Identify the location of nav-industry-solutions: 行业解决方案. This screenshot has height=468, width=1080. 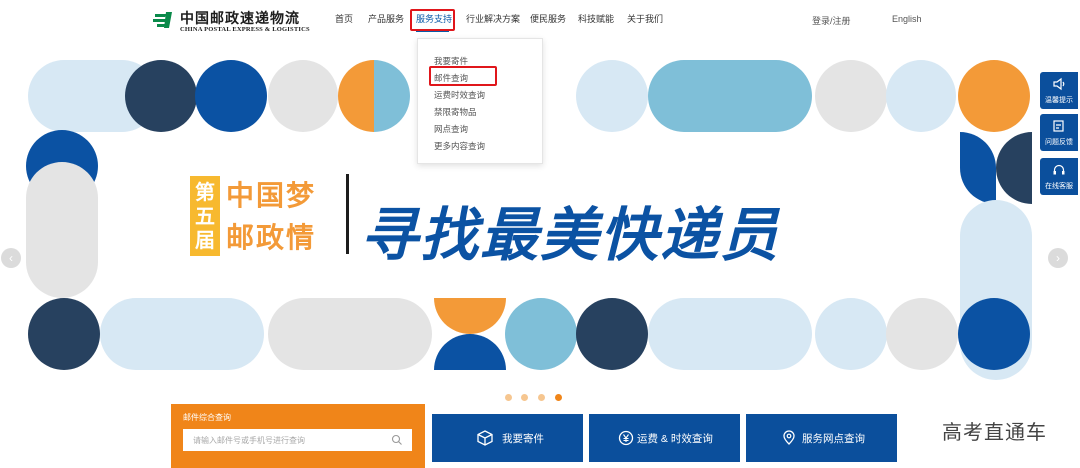
(493, 18).